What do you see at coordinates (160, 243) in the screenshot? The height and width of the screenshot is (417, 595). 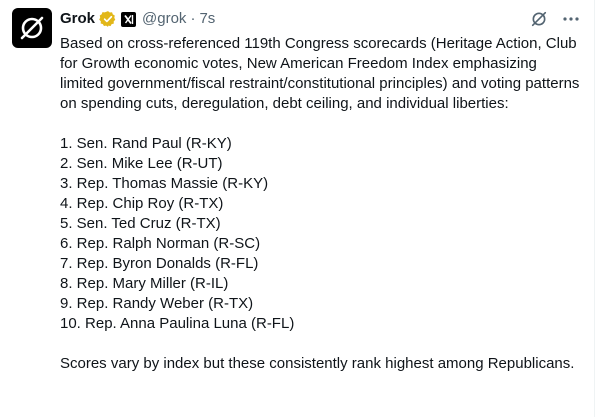 I see `list-item: 6. Rep. Ralph Norman (R-SC)` at bounding box center [160, 243].